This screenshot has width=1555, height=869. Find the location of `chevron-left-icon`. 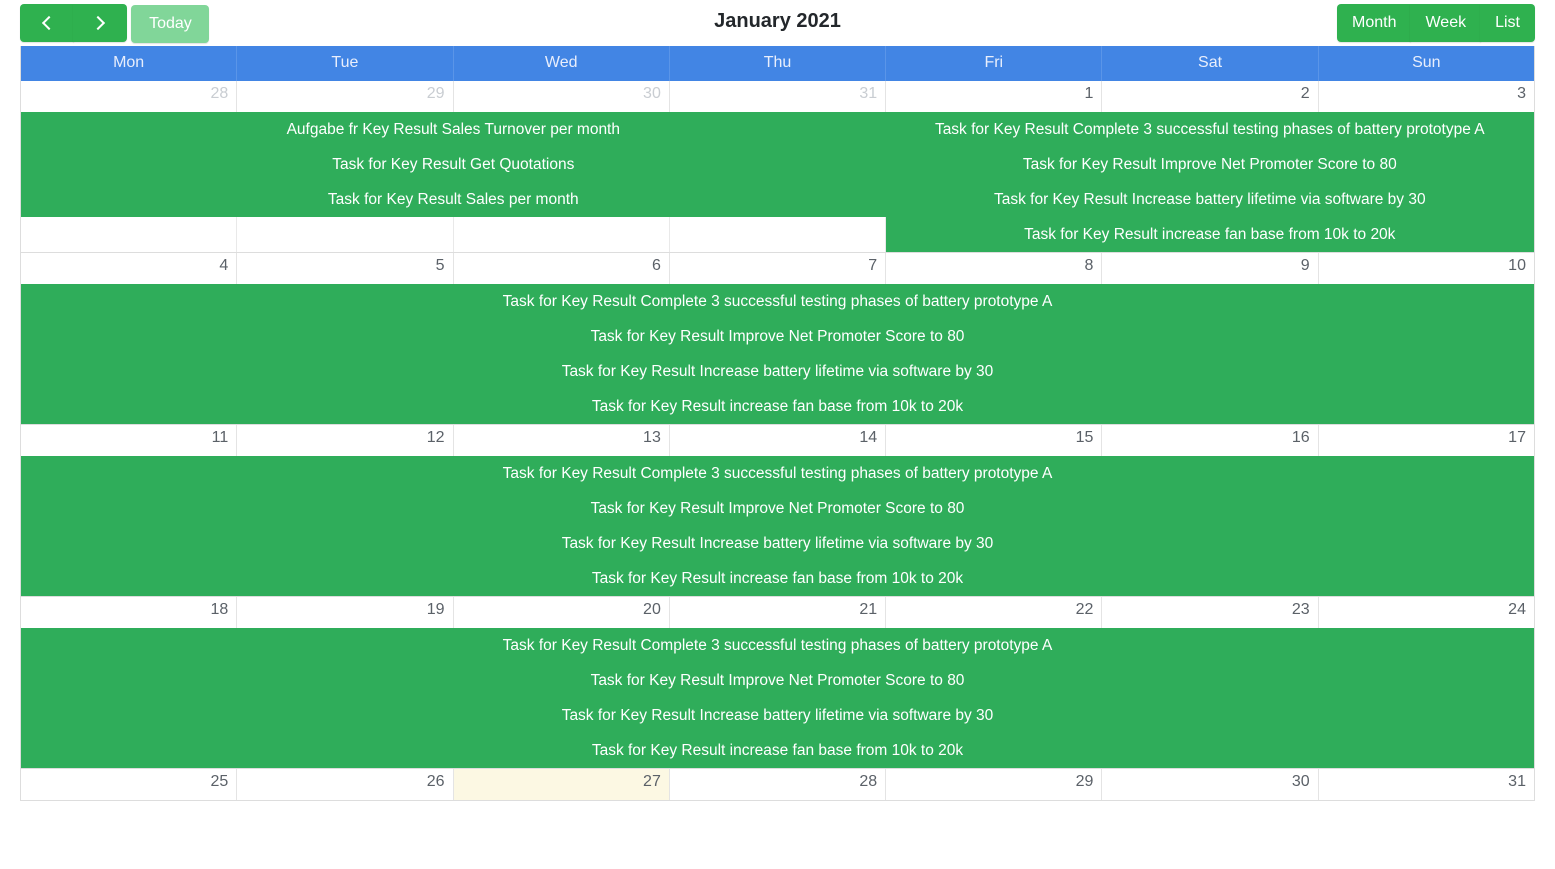

chevron-left-icon is located at coordinates (49, 22).